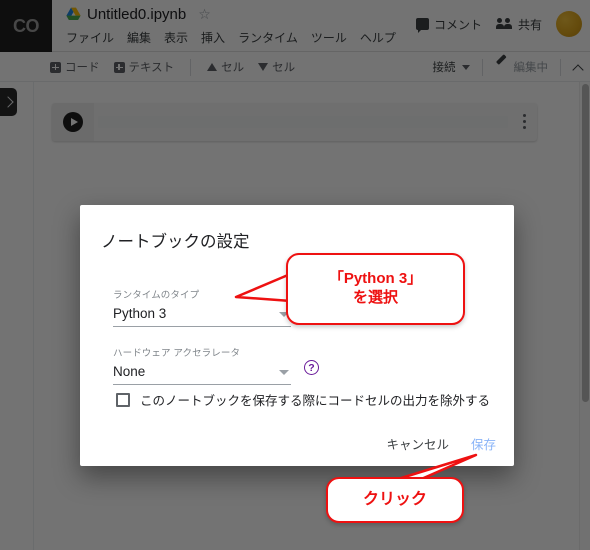 This screenshot has width=590, height=550. I want to click on python-selection-callout: 「Python 3」 を選択, so click(375, 289).